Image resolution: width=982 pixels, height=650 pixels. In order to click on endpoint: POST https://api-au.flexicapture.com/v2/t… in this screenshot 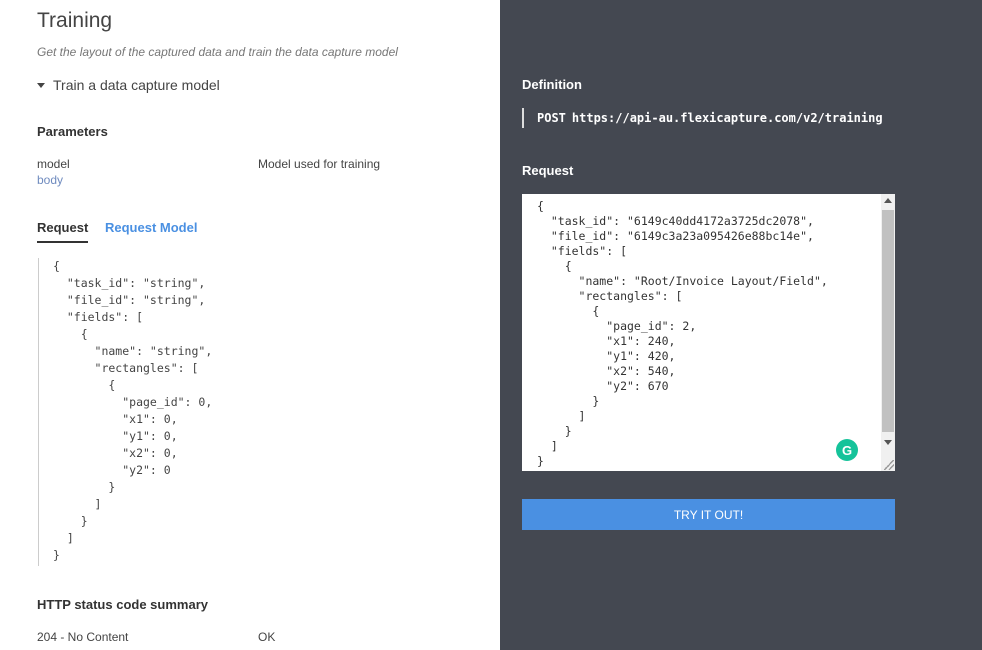, I will do `click(710, 118)`.